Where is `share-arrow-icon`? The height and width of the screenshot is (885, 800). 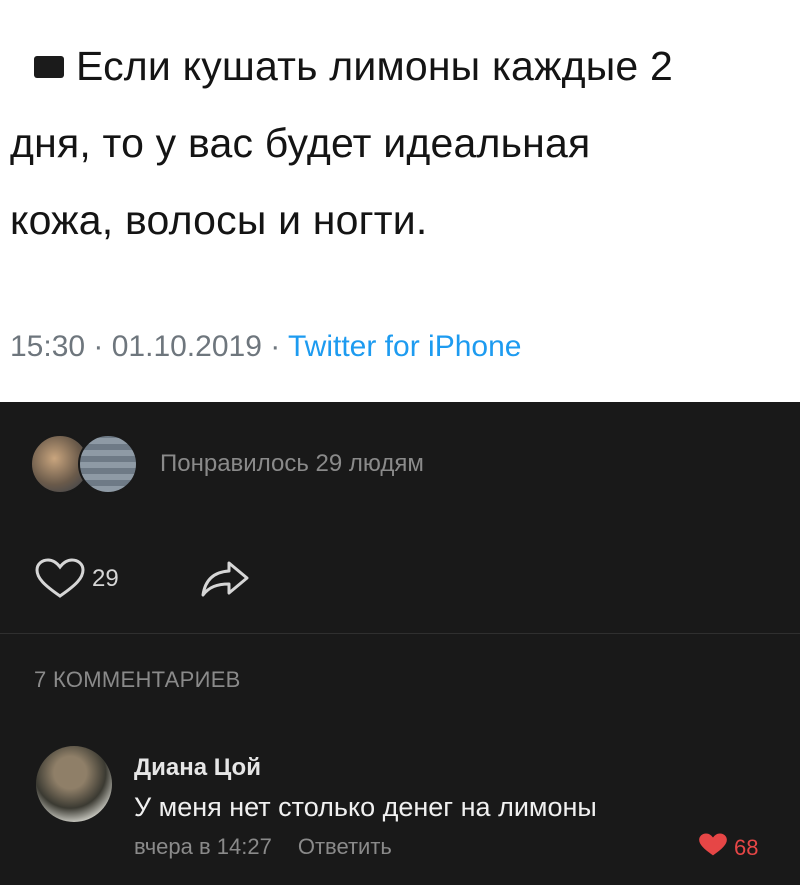 share-arrow-icon is located at coordinates (225, 579).